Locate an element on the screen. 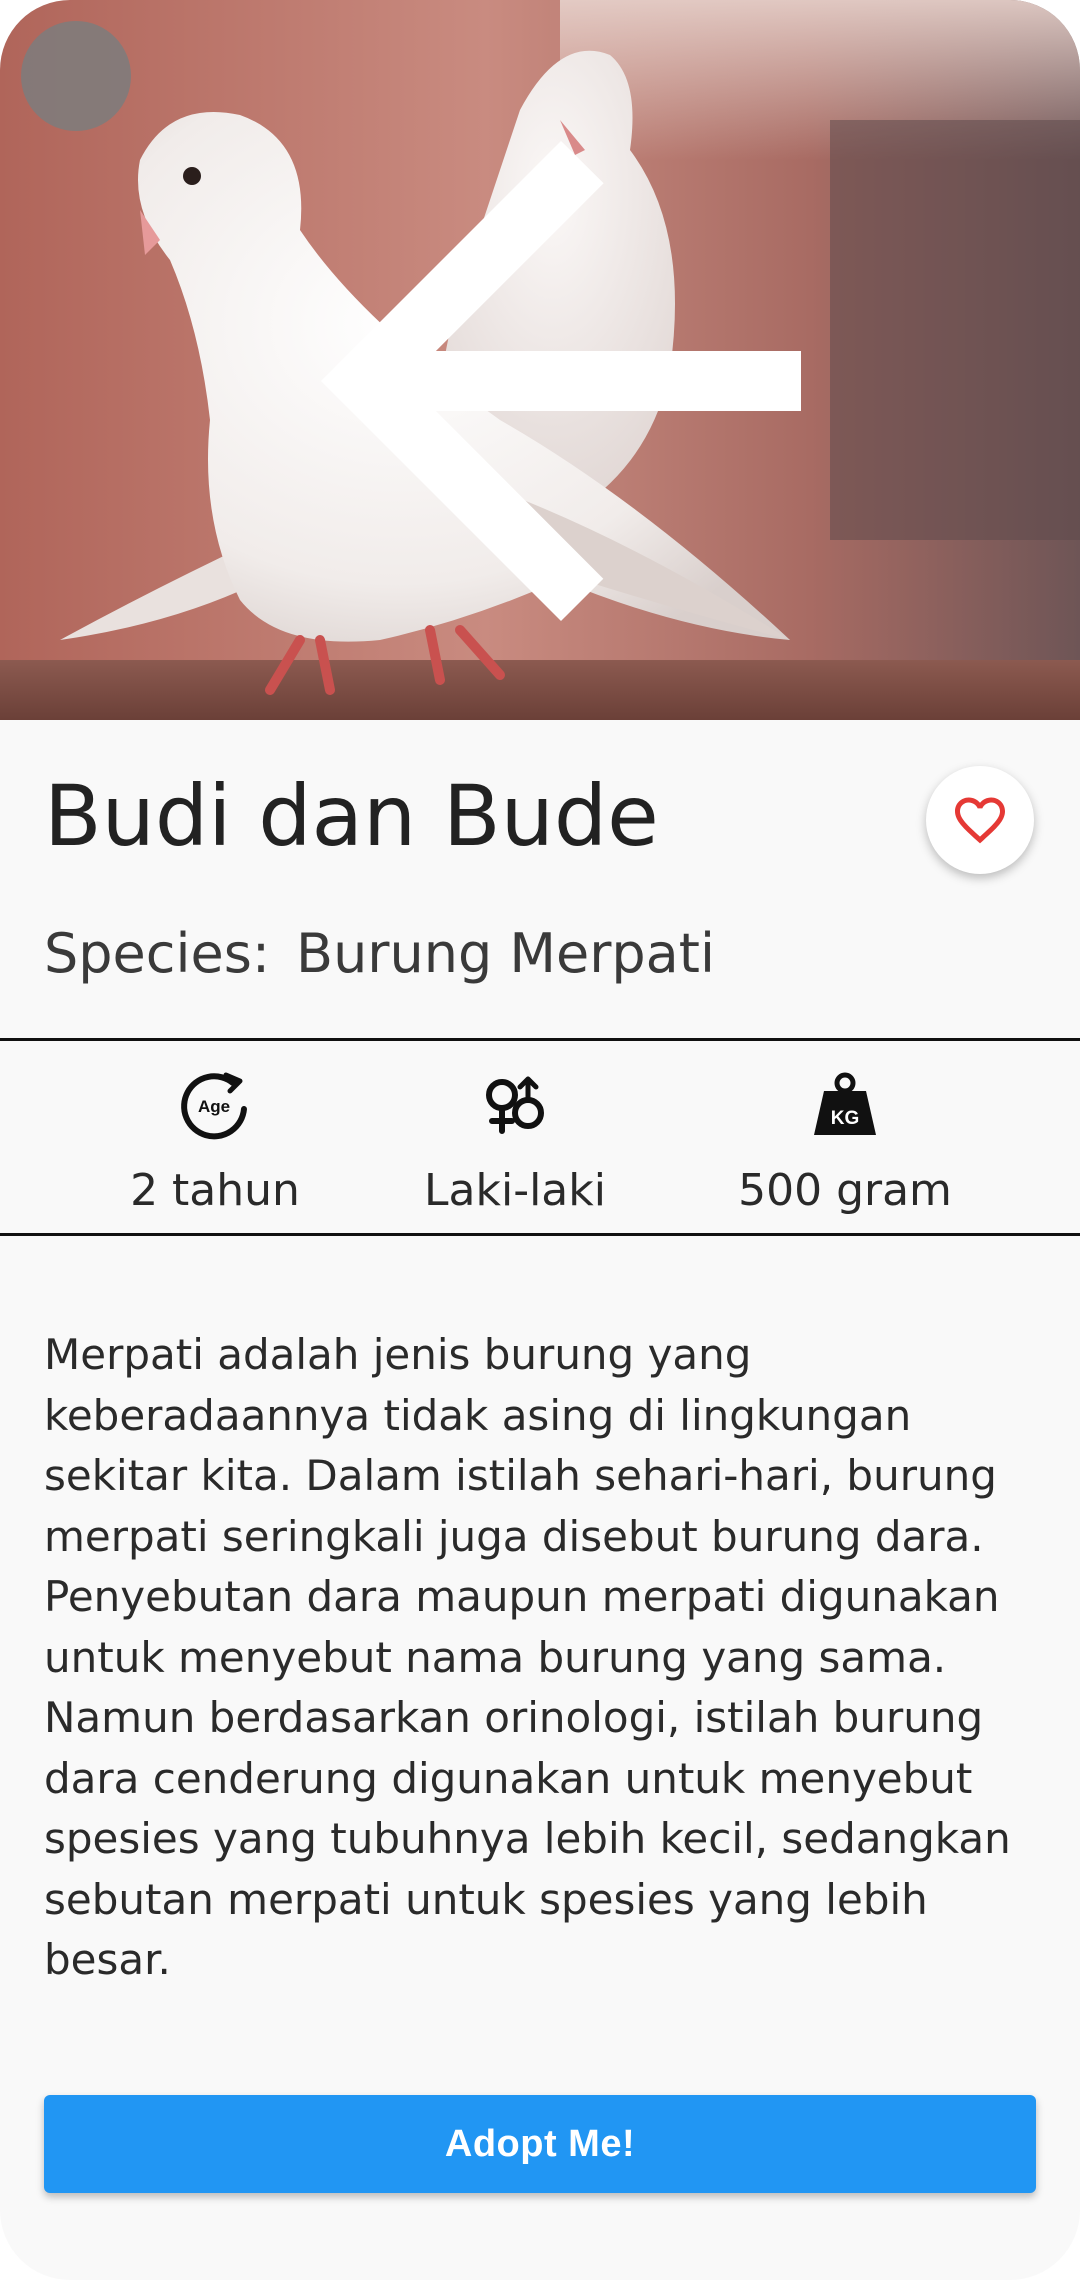 The image size is (1080, 2280). weight-icon: KG is located at coordinates (845, 1106).